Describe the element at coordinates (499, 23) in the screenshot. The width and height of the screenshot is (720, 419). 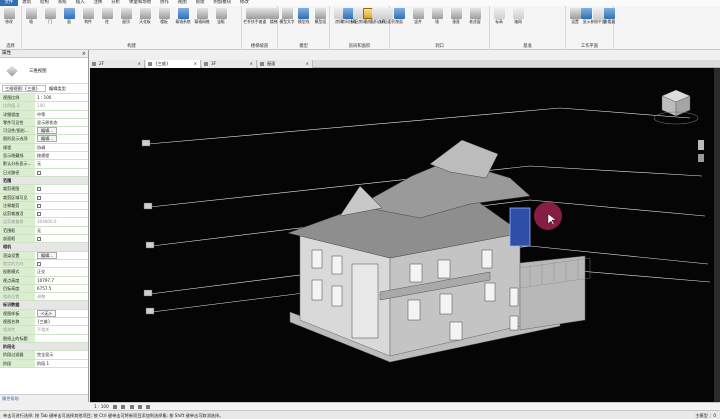
I see `ribbon-button: 标高` at that location.